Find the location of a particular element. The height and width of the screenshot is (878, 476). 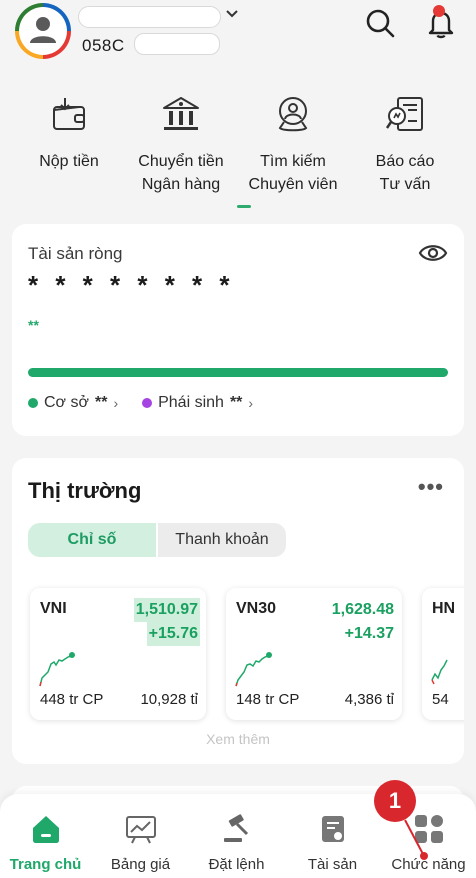

net-worth-change: ** is located at coordinates (33, 325).